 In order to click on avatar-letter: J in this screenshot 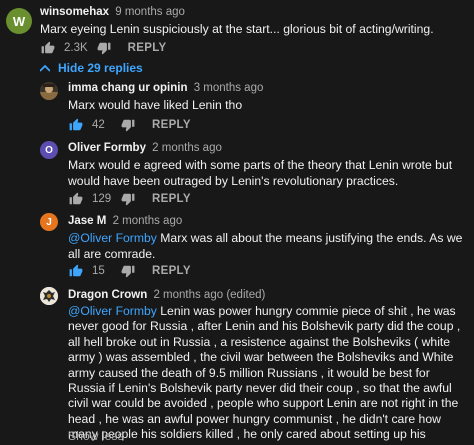, I will do `click(49, 222)`.